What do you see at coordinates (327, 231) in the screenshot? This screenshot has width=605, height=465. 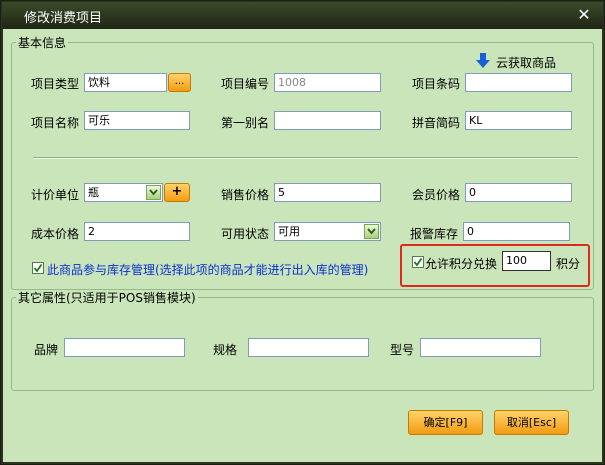 I see `status-select: 可用` at bounding box center [327, 231].